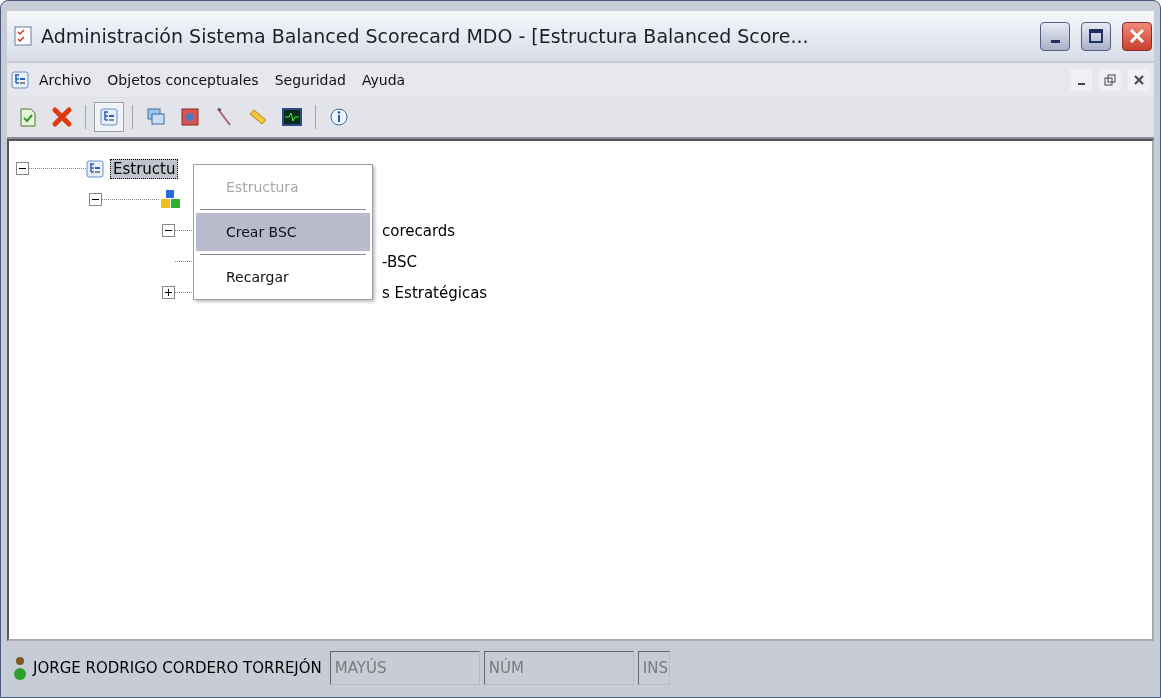 The image size is (1161, 698). What do you see at coordinates (65, 80) in the screenshot?
I see `menu-item: Archivo` at bounding box center [65, 80].